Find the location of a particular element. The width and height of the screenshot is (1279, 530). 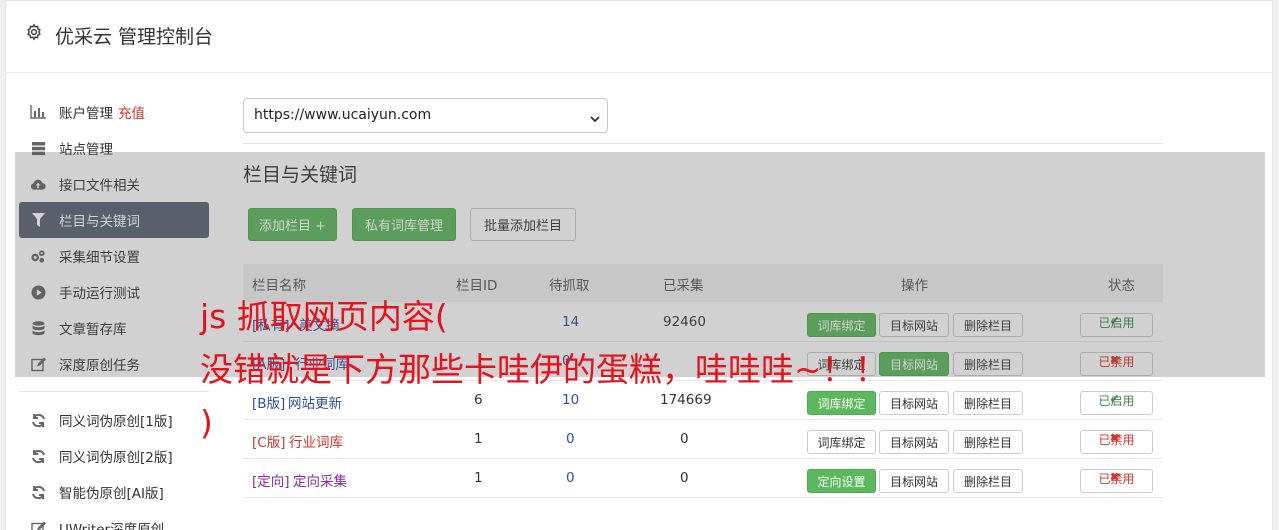

gear-icon is located at coordinates (35, 33).